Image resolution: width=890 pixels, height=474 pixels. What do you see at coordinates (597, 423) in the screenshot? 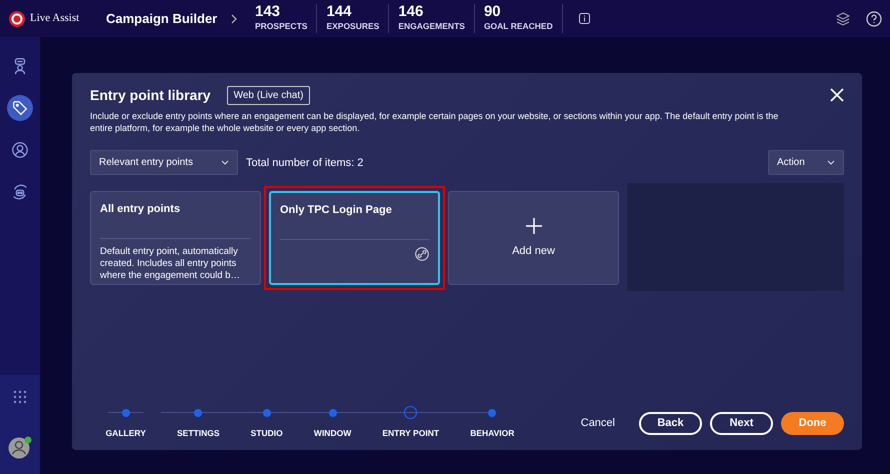
I see `cancel-button: Cancel` at bounding box center [597, 423].